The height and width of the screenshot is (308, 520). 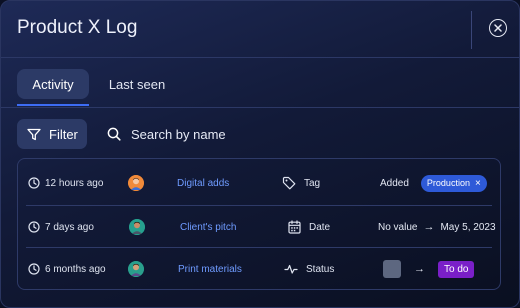 What do you see at coordinates (320, 227) in the screenshot?
I see `field-name-text: Date` at bounding box center [320, 227].